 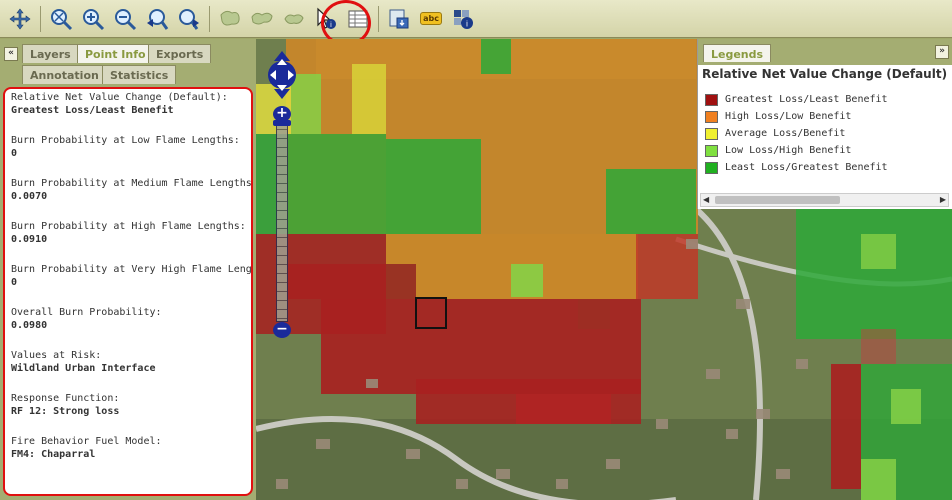 I want to click on tab-statistics: Statistics, so click(x=139, y=74).